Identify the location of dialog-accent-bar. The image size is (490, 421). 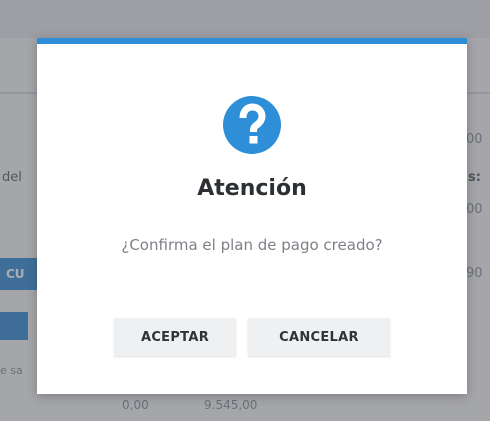
(252, 41).